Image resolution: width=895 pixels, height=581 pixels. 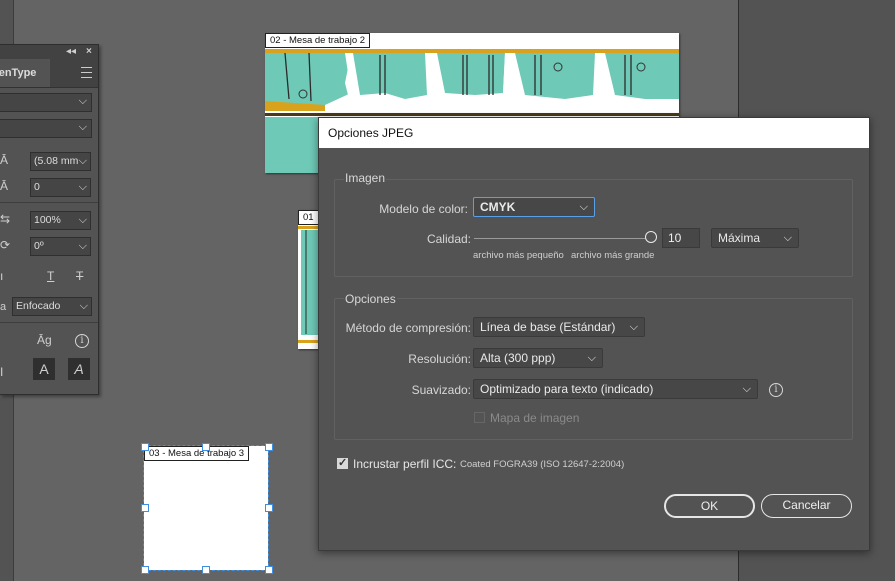 What do you see at coordinates (37, 187) in the screenshot?
I see `kerning-value: 0` at bounding box center [37, 187].